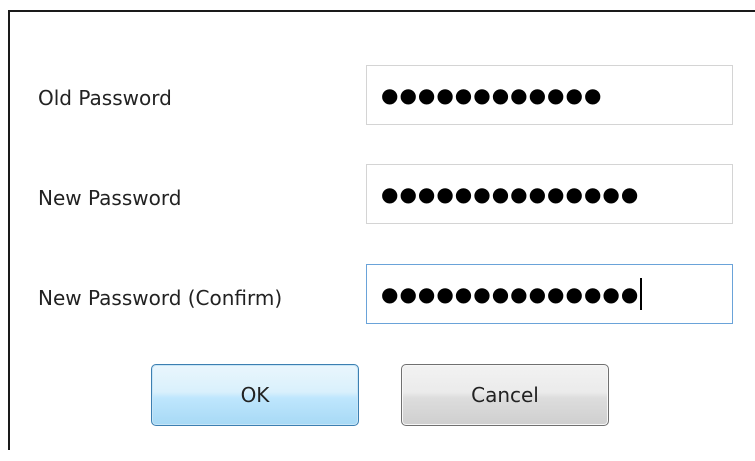 This screenshot has width=755, height=461. I want to click on confirm-password-label: New Password (Confirm), so click(160, 298).